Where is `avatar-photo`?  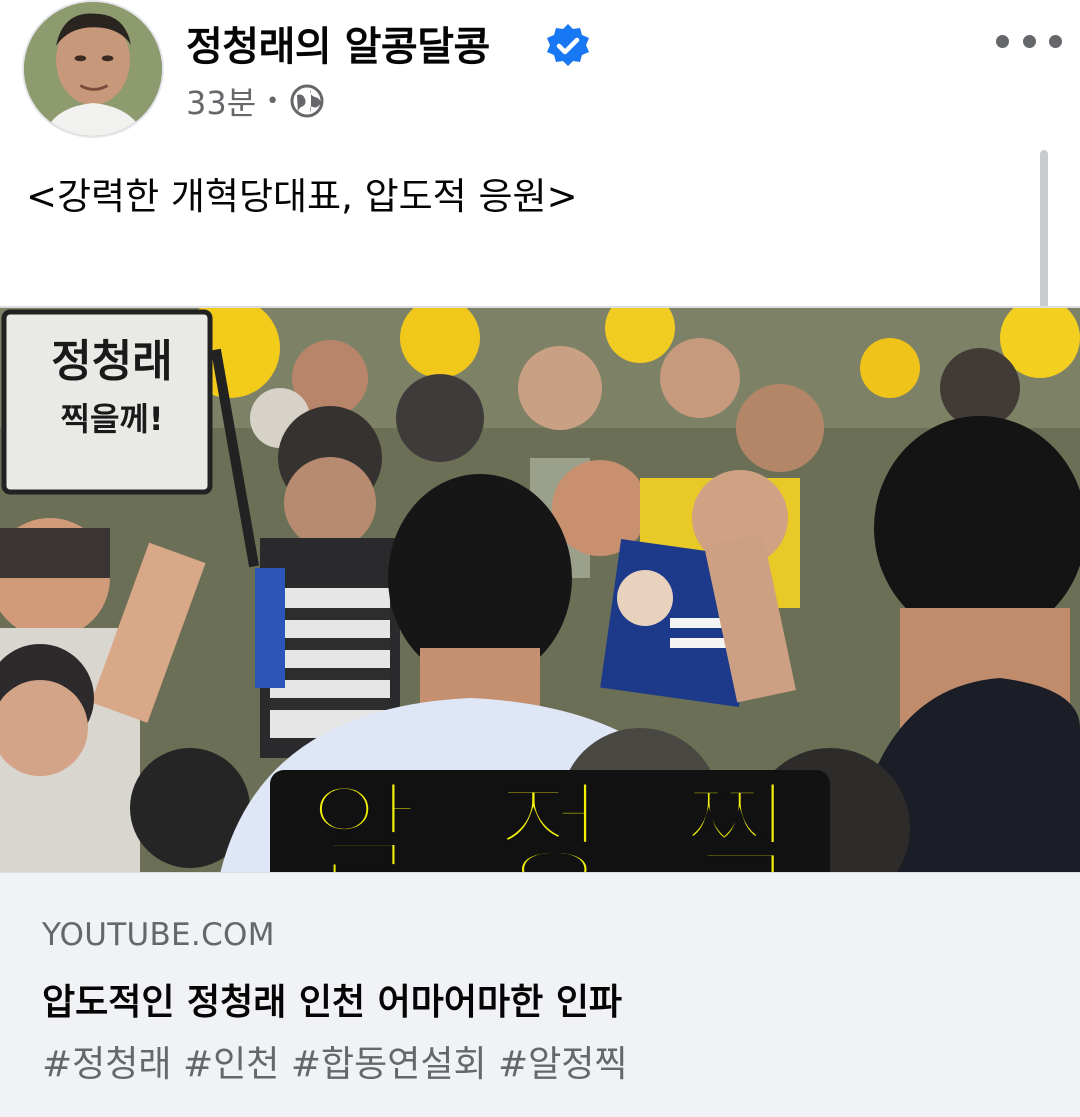
avatar-photo is located at coordinates (93, 69).